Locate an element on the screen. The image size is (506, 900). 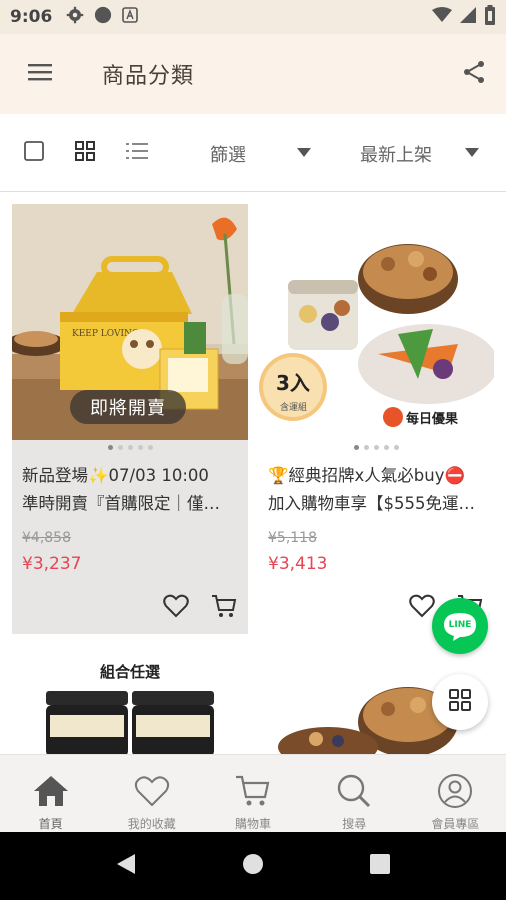
category-grid-button is located at coordinates (460, 702).